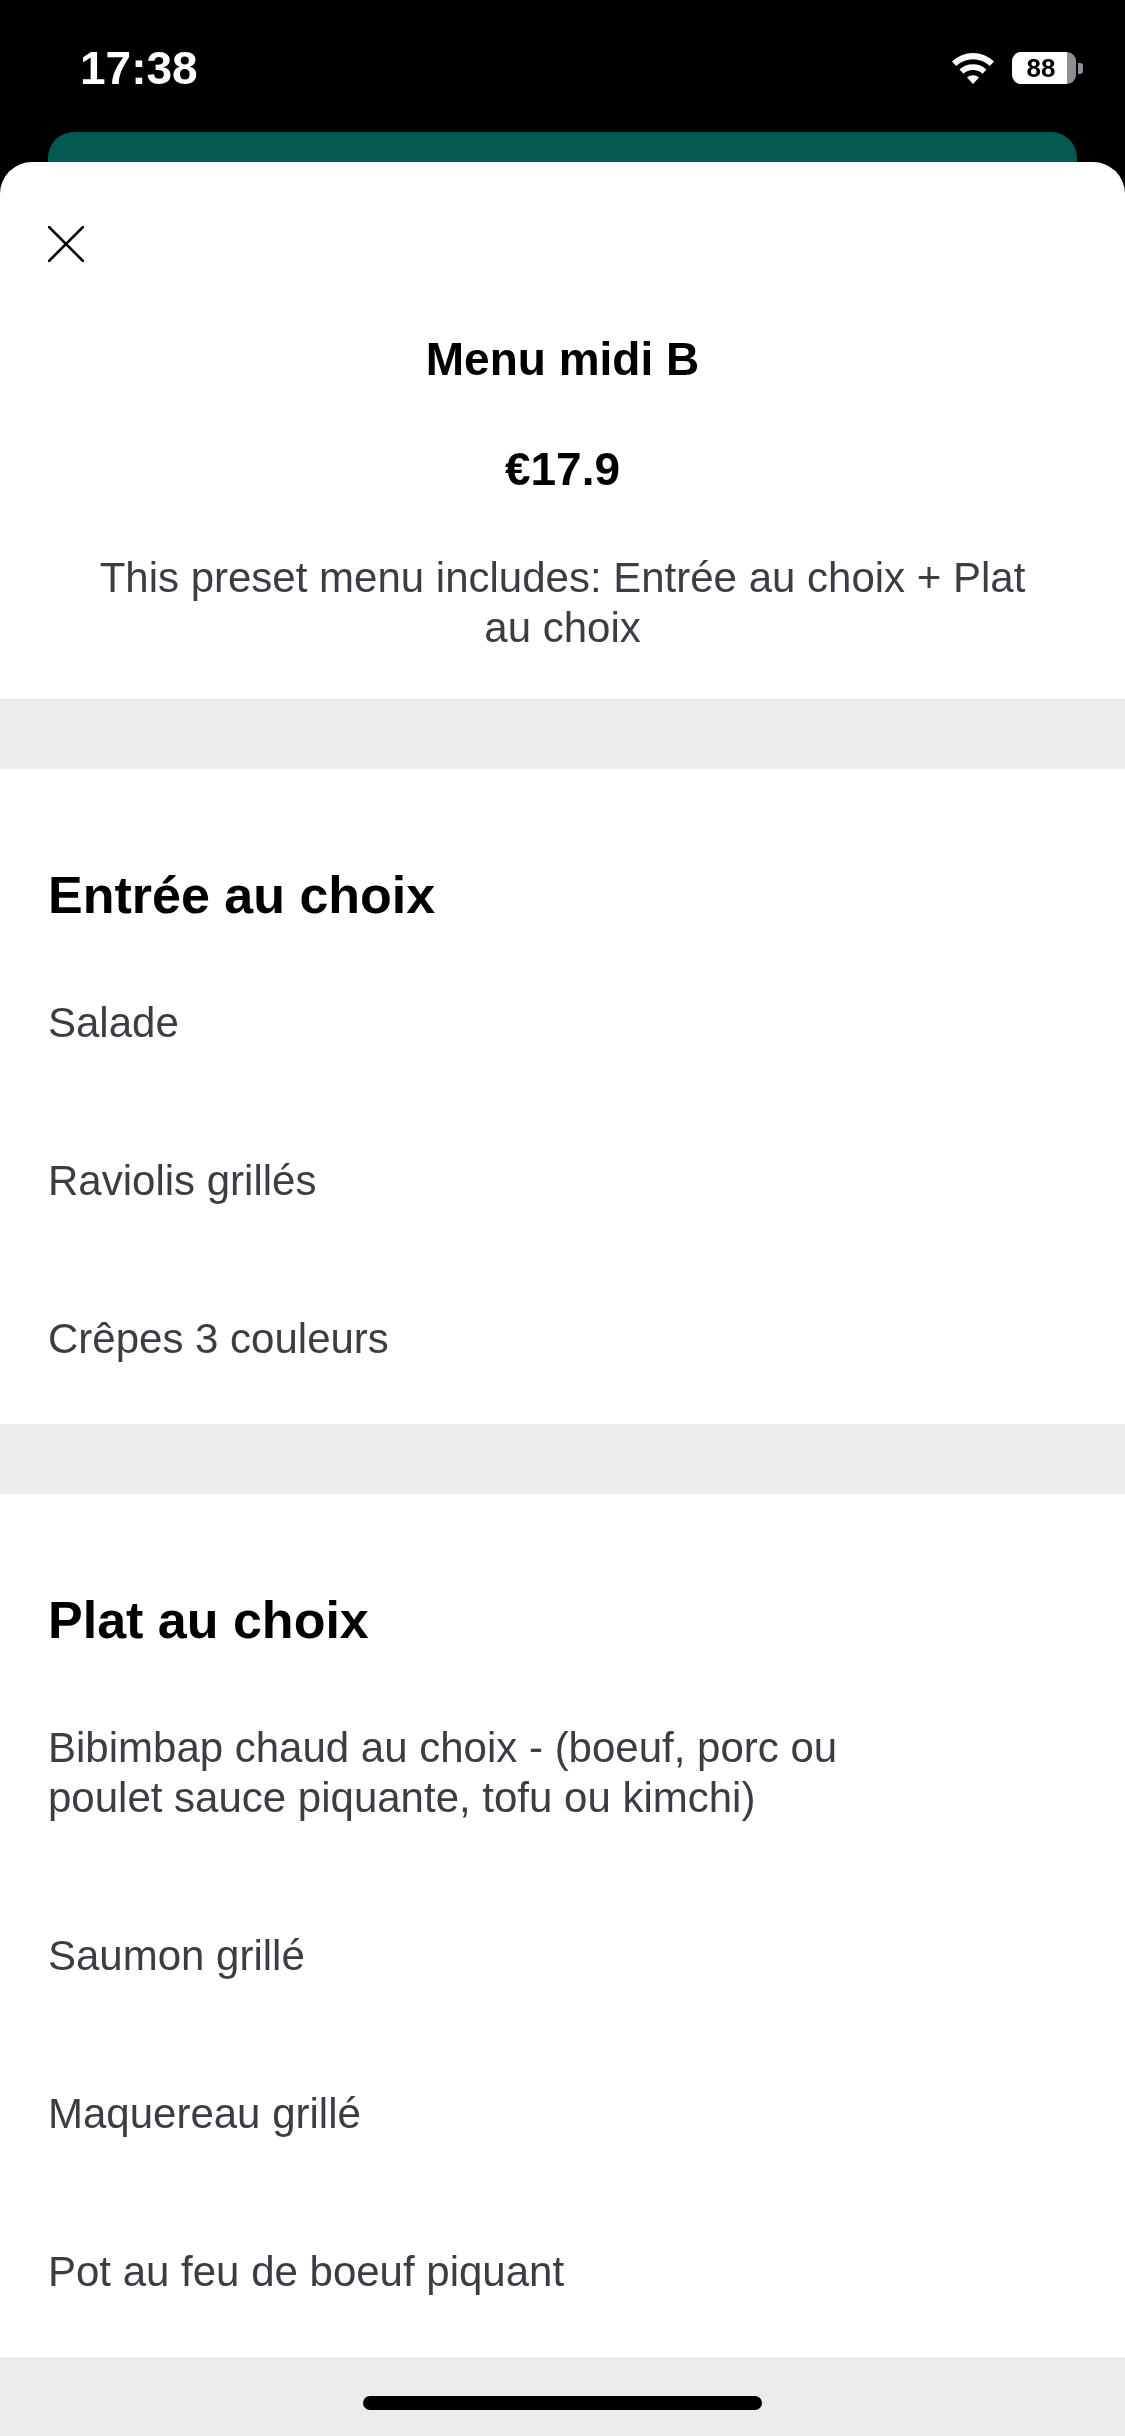 This screenshot has width=1125, height=2436. I want to click on price-text: €17.9, so click(562, 469).